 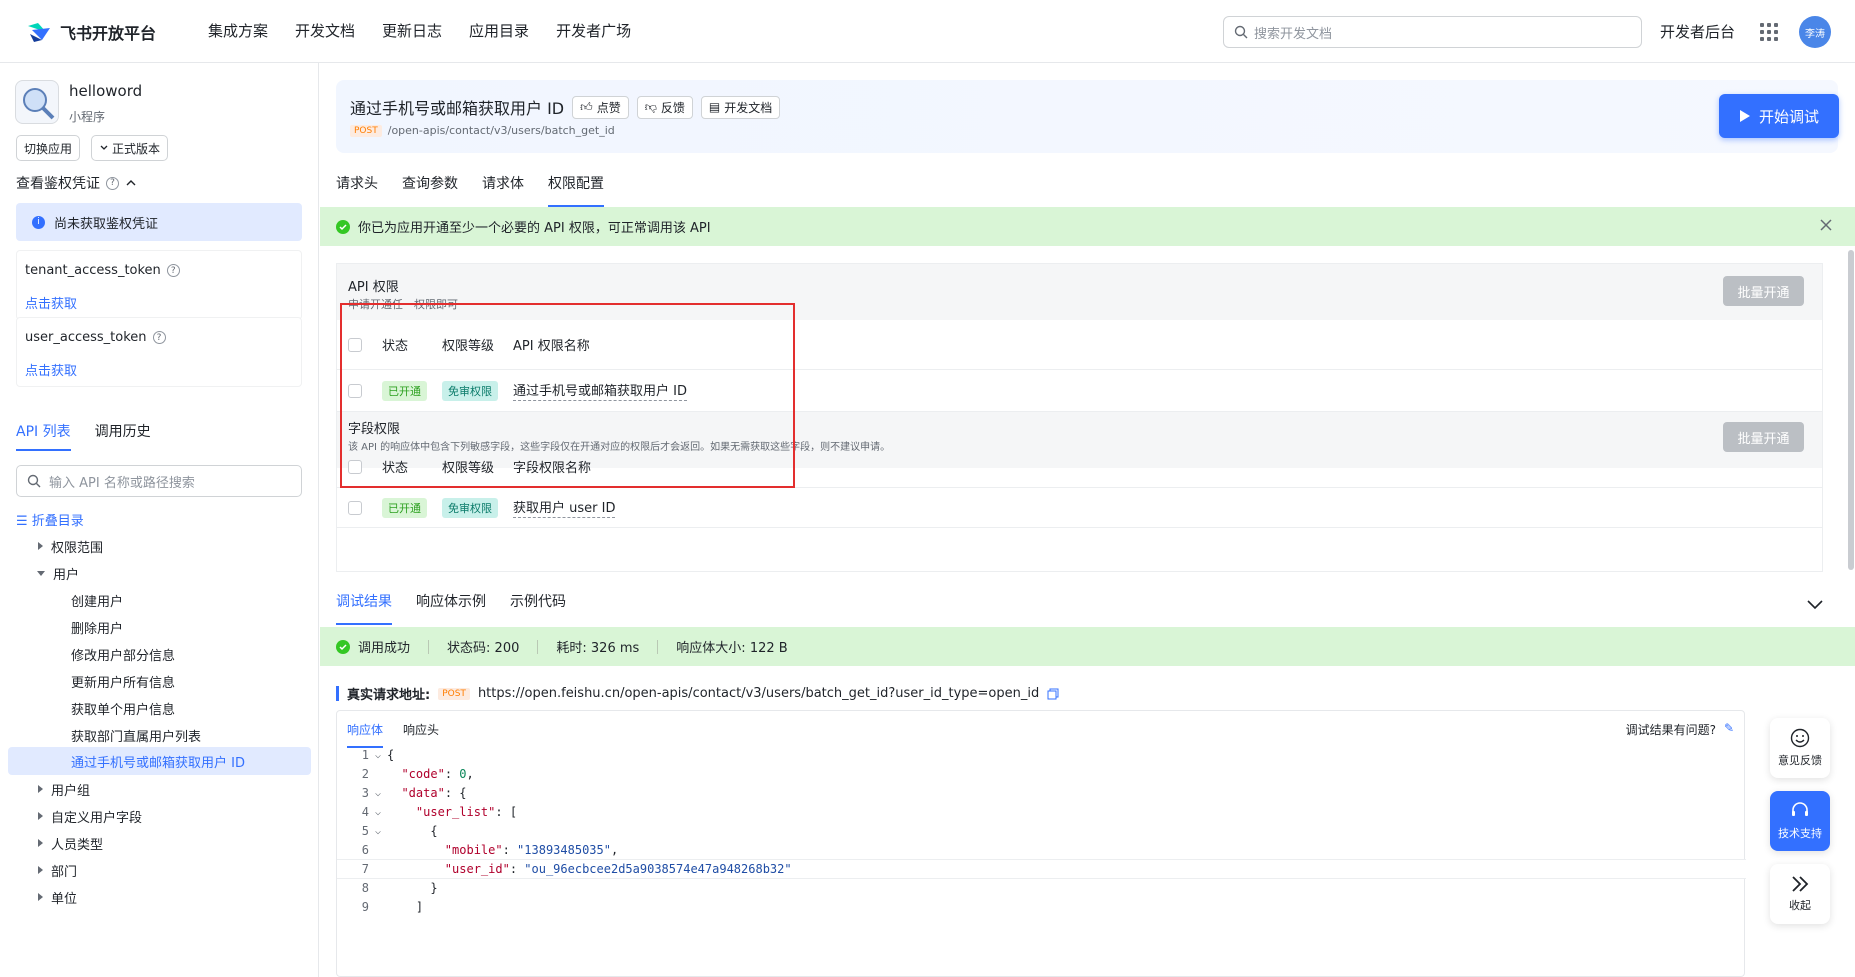 I want to click on tab-body: 请求体, so click(x=503, y=190).